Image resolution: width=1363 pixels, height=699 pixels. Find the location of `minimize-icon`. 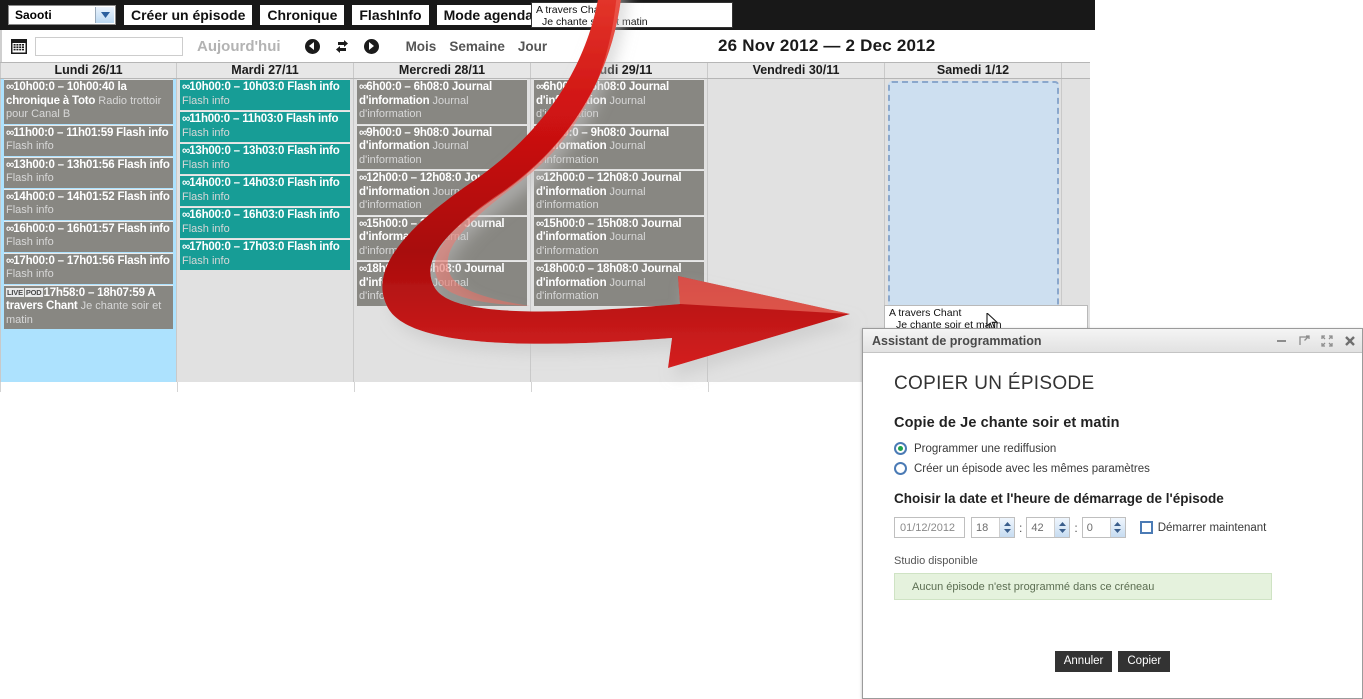

minimize-icon is located at coordinates (1281, 341).